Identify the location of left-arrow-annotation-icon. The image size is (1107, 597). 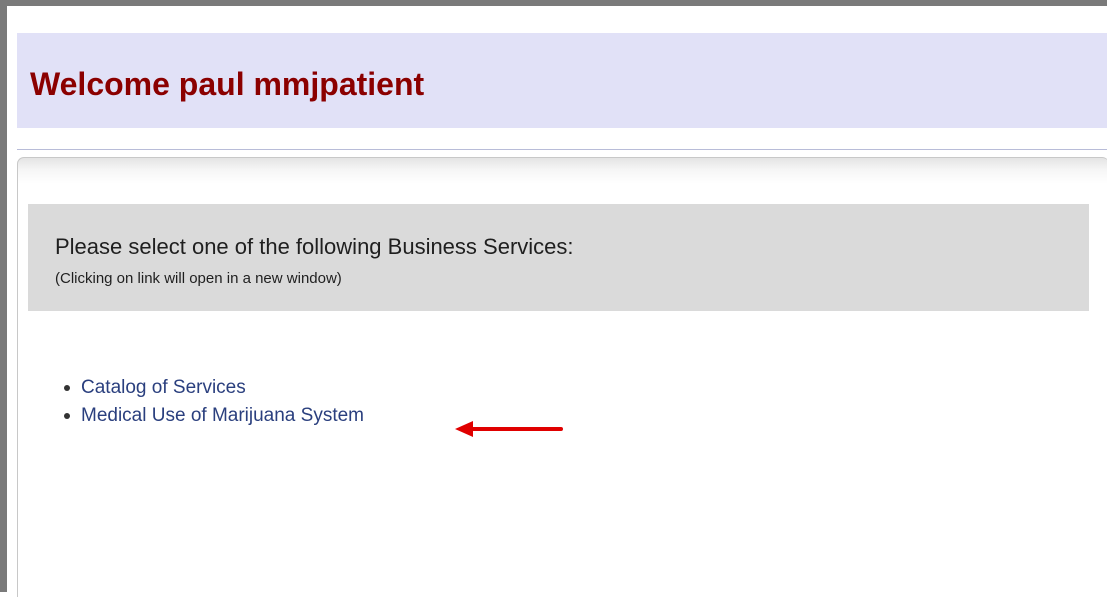
(509, 429).